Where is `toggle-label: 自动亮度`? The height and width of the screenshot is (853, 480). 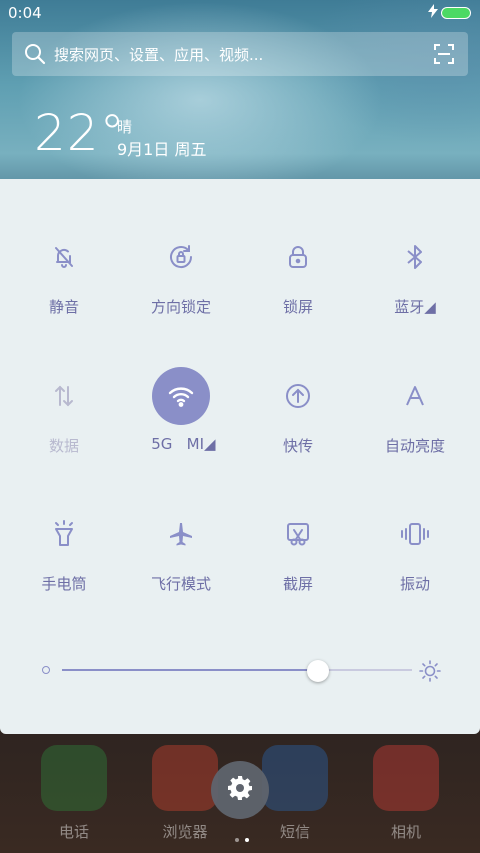 toggle-label: 自动亮度 is located at coordinates (414, 446).